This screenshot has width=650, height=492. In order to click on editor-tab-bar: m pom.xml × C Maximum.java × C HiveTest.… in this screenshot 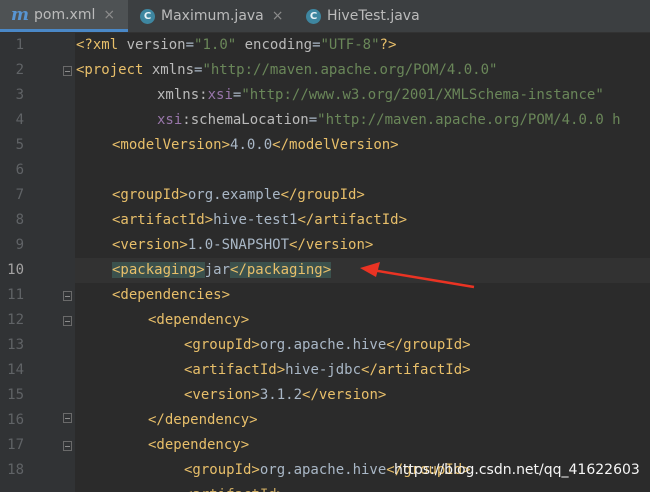, I will do `click(325, 16)`.